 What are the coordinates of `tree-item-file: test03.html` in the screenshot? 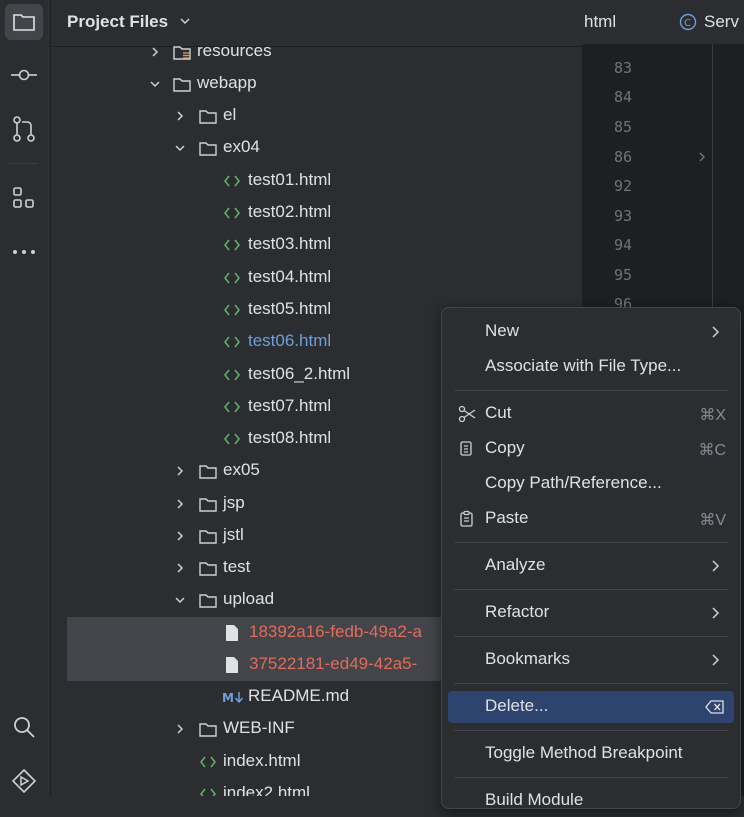 It's located at (316, 245).